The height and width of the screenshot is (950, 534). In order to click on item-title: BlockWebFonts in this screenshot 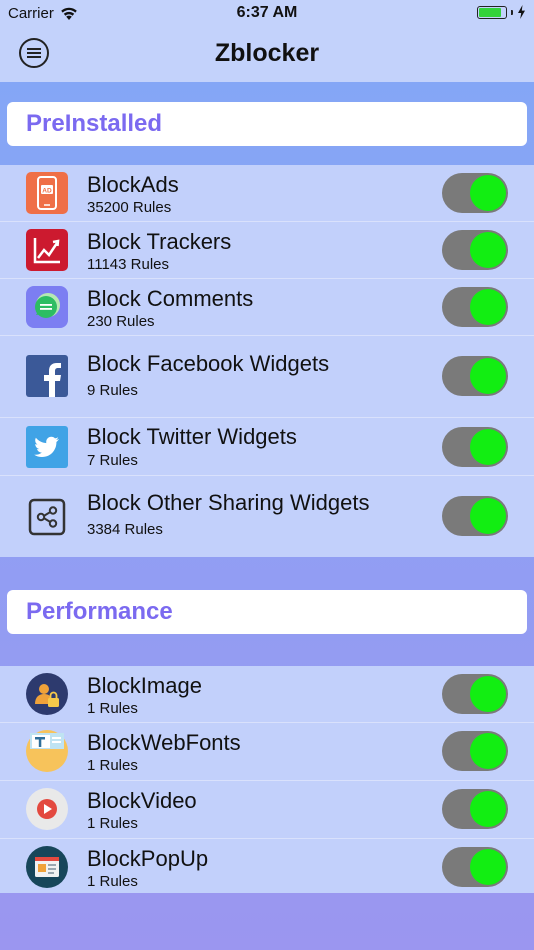, I will do `click(164, 742)`.